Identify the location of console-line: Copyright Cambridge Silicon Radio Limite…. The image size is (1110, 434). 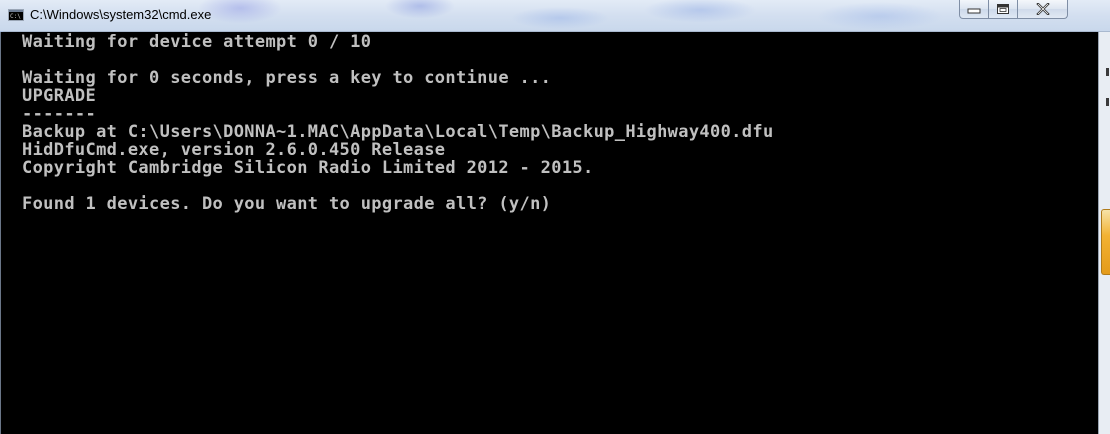
(308, 168).